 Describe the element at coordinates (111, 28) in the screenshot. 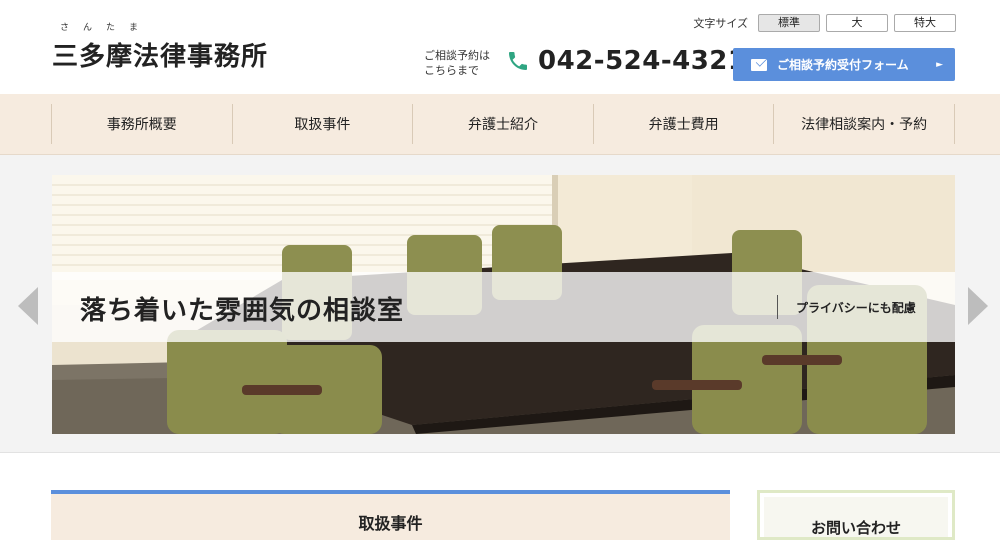

I see `logo-ruby-char: た` at that location.